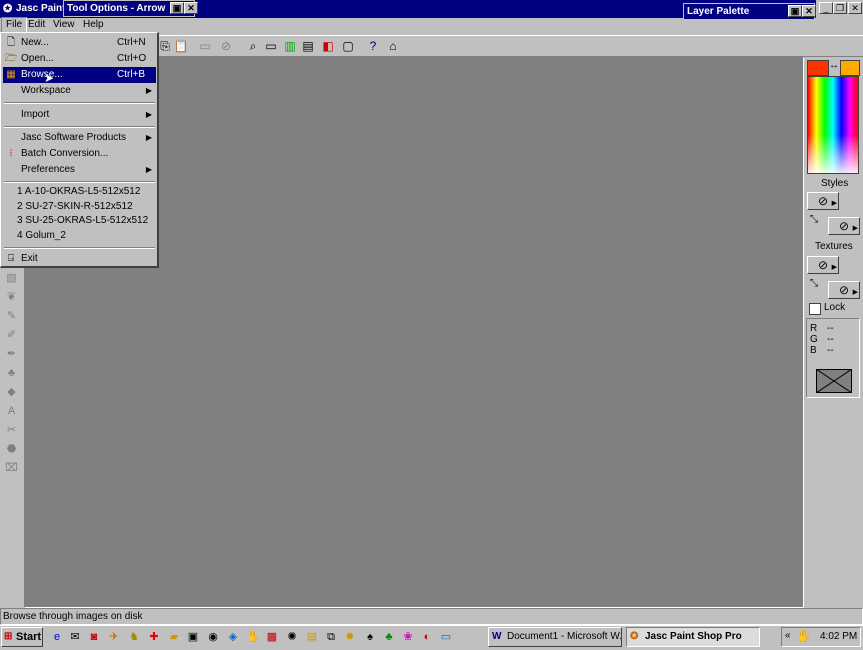 The width and height of the screenshot is (863, 650). I want to click on textures-foreground-button: ⊘ ▶, so click(823, 265).